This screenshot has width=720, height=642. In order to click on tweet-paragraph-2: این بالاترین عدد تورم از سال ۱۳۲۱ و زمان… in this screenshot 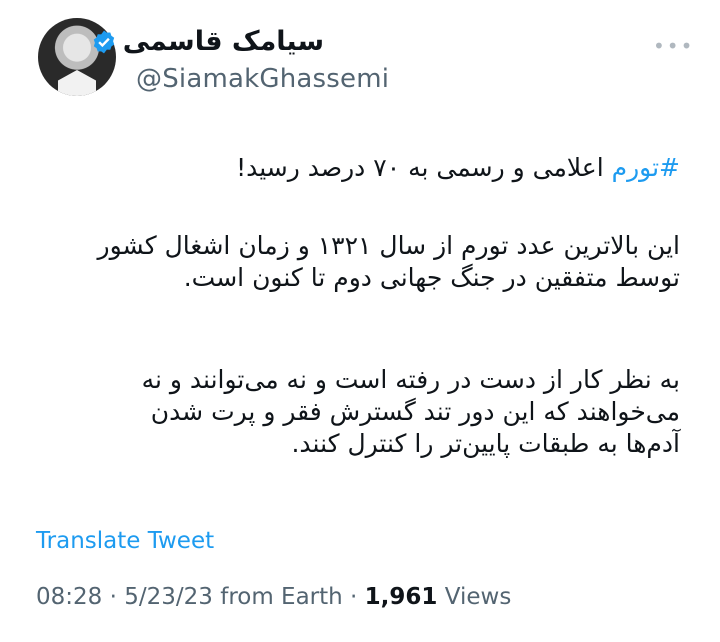, I will do `click(360, 262)`.